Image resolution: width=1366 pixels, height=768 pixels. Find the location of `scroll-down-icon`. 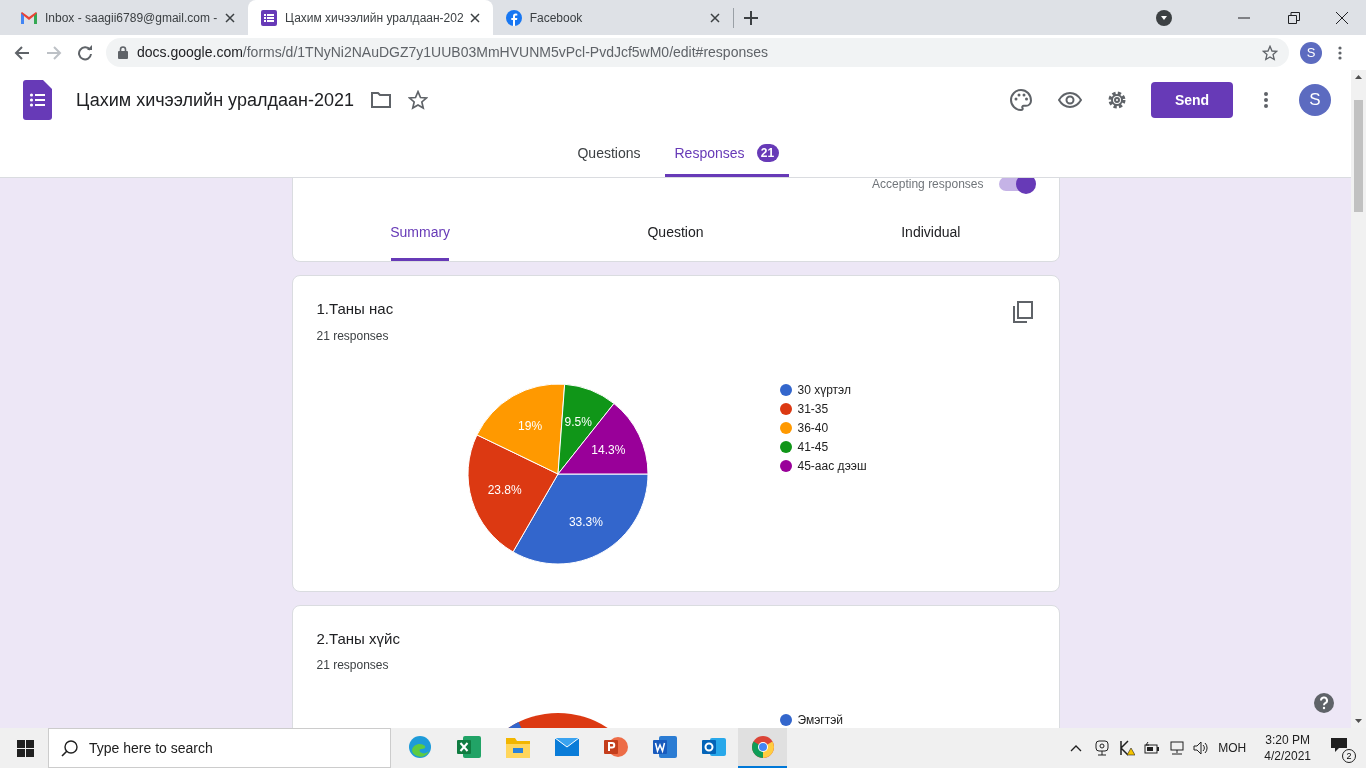

scroll-down-icon is located at coordinates (1358, 721).